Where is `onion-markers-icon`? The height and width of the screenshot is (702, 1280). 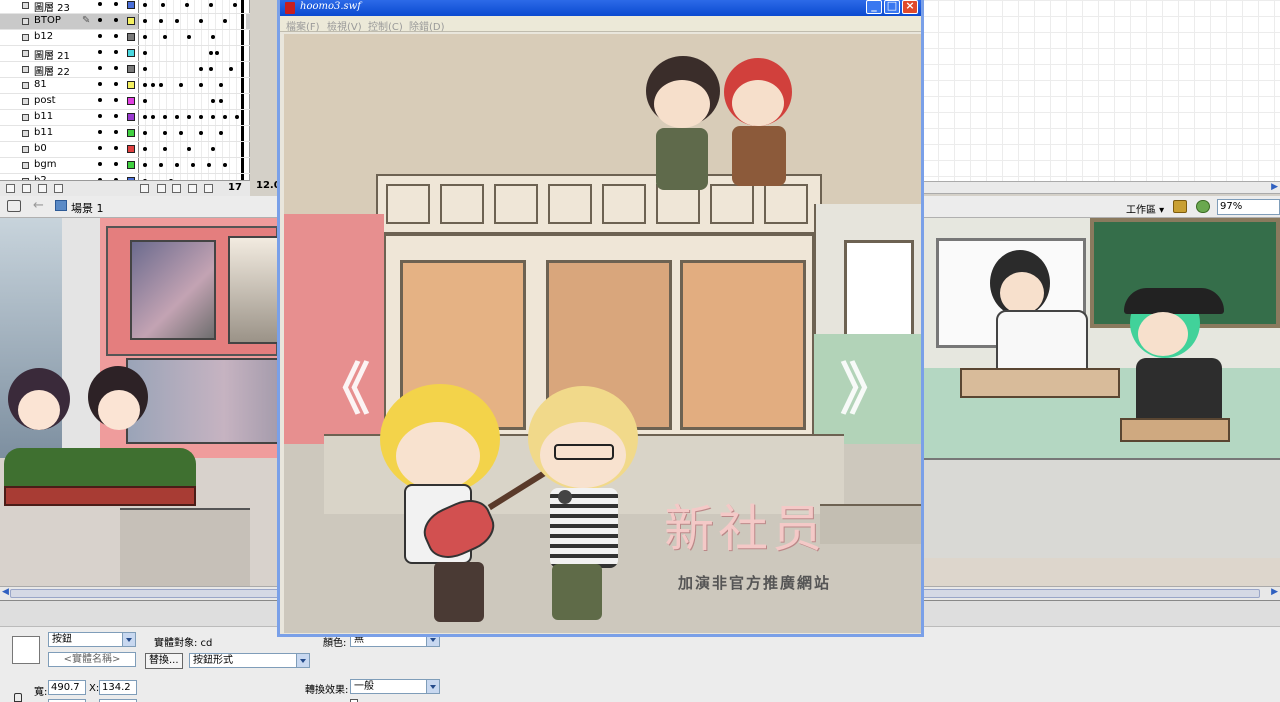
onion-markers-icon is located at coordinates (208, 188).